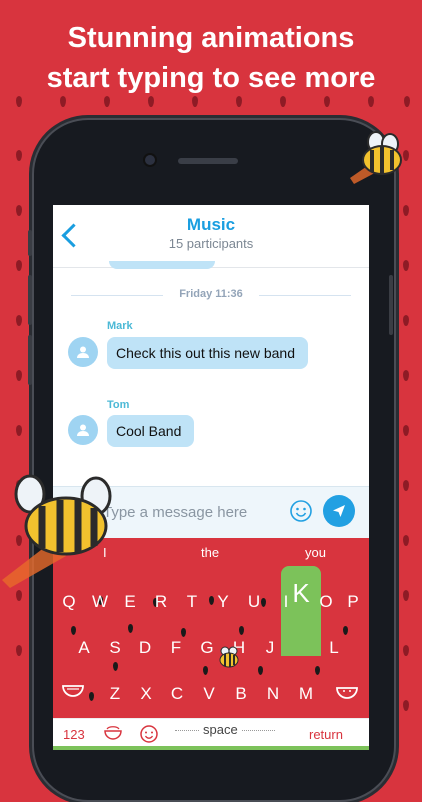  What do you see at coordinates (334, 648) in the screenshot?
I see `key-l: L` at bounding box center [334, 648].